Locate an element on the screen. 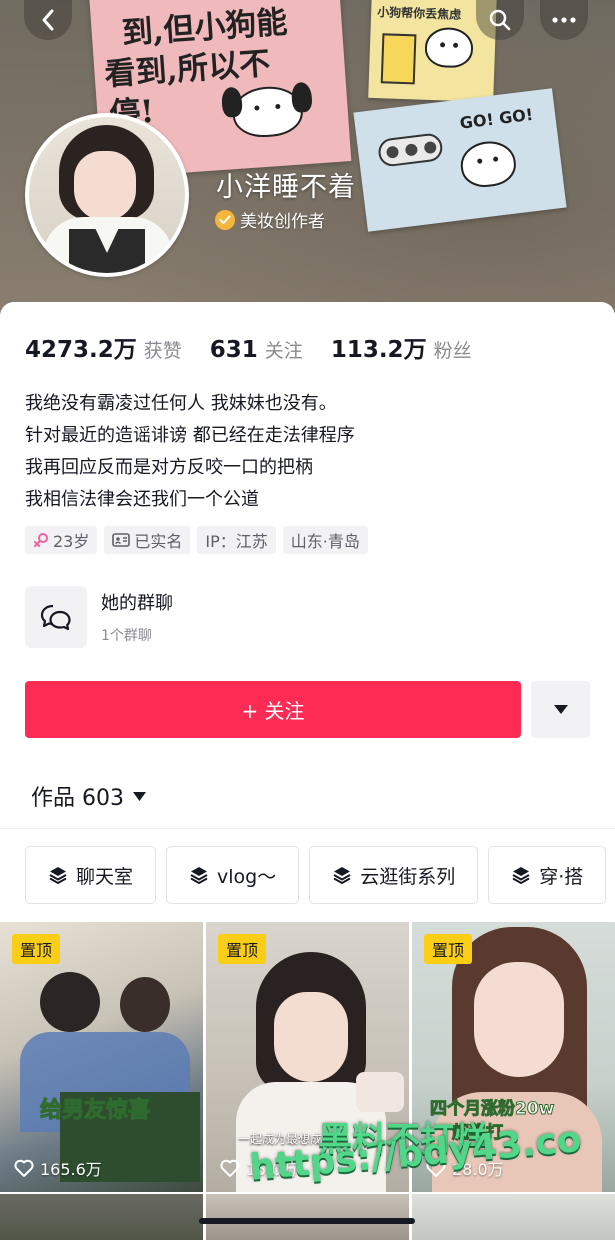 Image resolution: width=615 pixels, height=1240 pixels. video-likes: 165.6万 is located at coordinates (58, 1168).